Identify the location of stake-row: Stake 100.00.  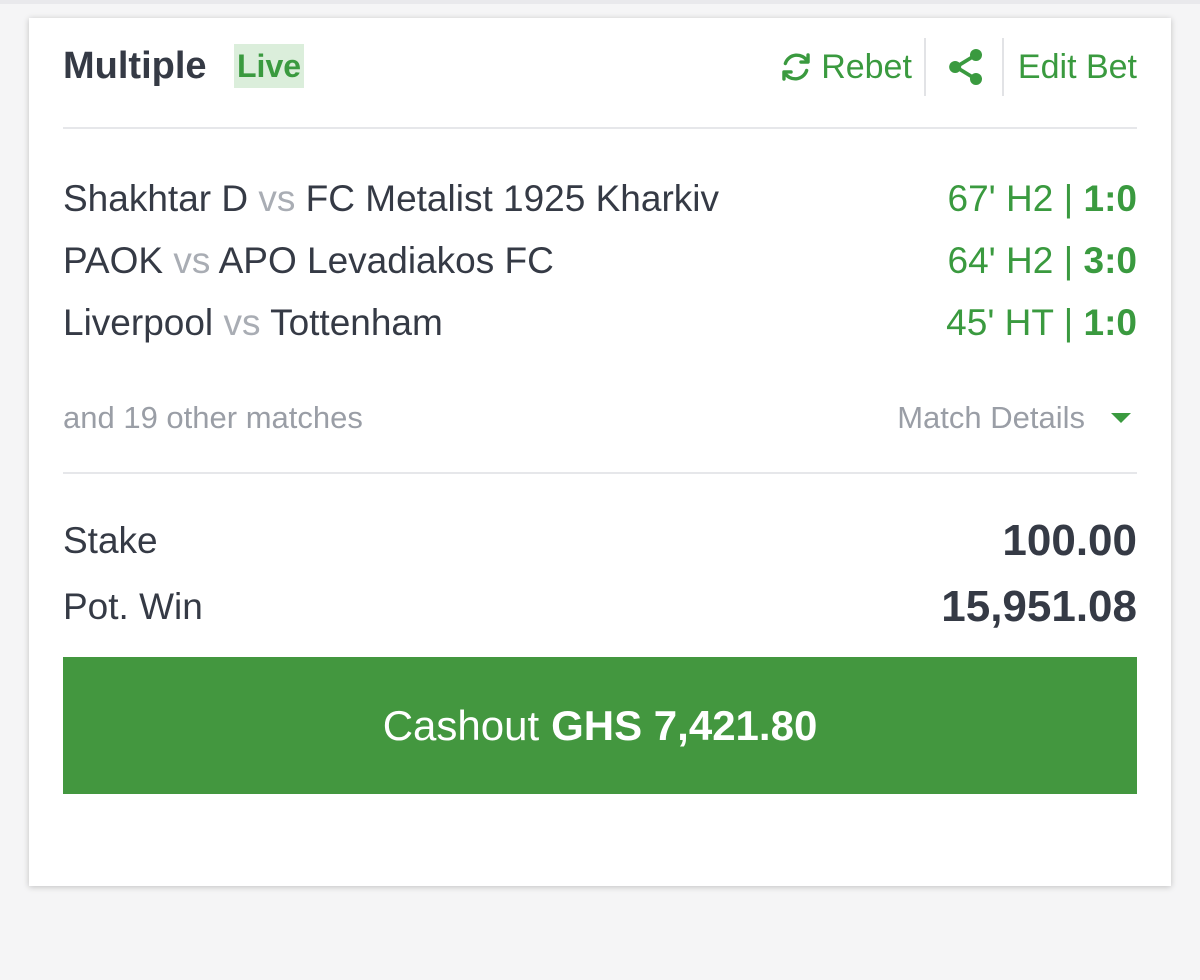
(600, 541).